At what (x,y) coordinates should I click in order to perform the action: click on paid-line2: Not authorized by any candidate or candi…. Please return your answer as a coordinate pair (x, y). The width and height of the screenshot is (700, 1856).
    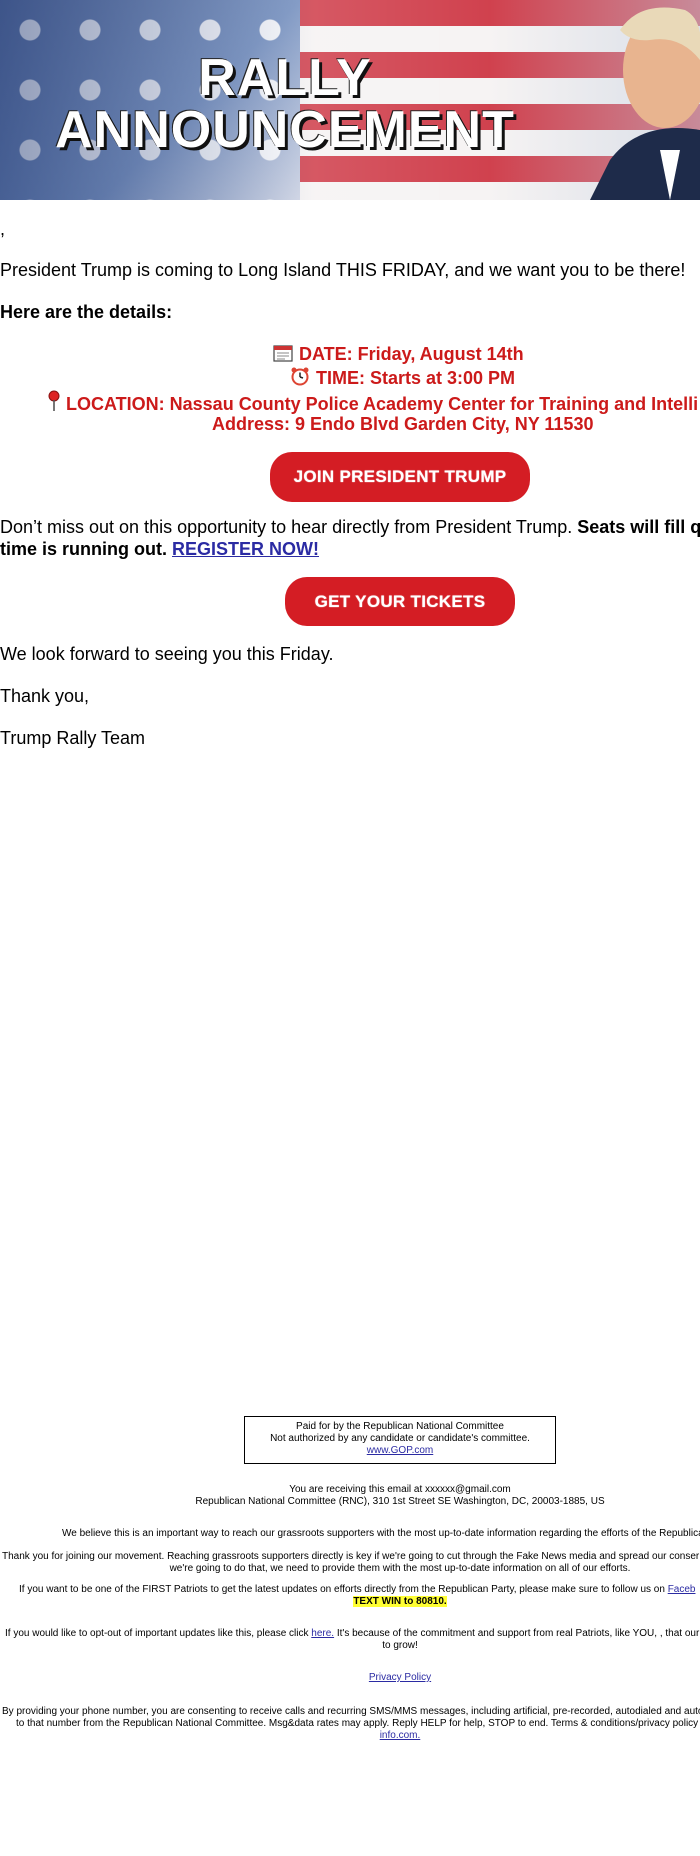
    Looking at the image, I should click on (400, 1438).